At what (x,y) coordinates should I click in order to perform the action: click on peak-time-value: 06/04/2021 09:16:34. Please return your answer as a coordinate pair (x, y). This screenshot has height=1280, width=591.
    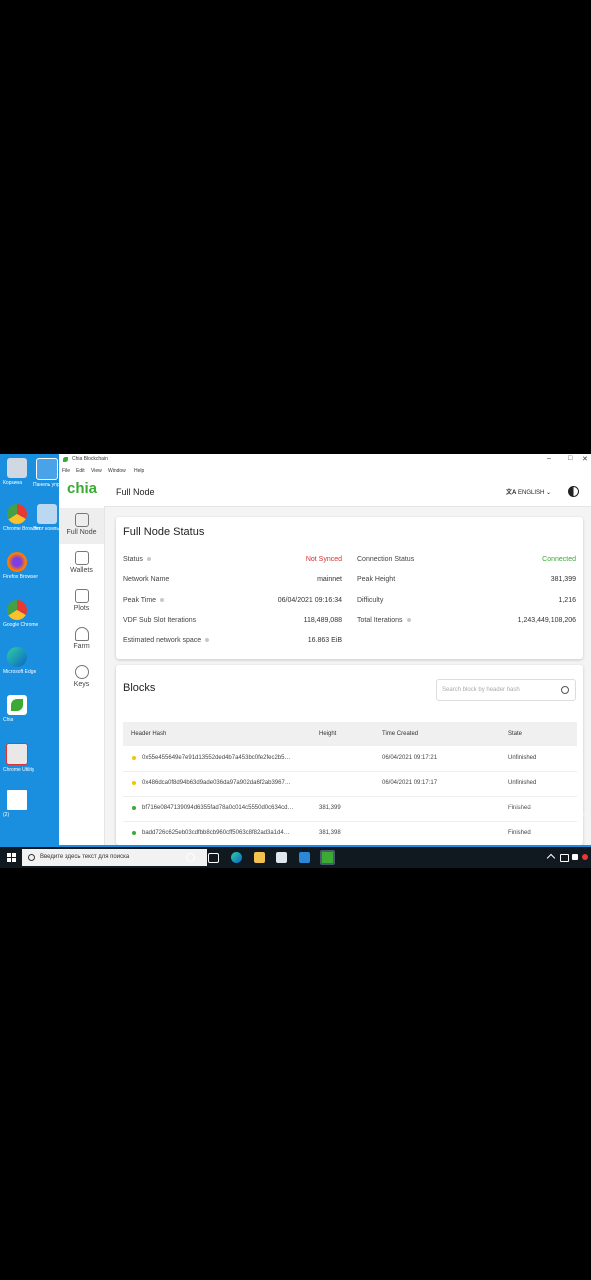
    Looking at the image, I should click on (309, 600).